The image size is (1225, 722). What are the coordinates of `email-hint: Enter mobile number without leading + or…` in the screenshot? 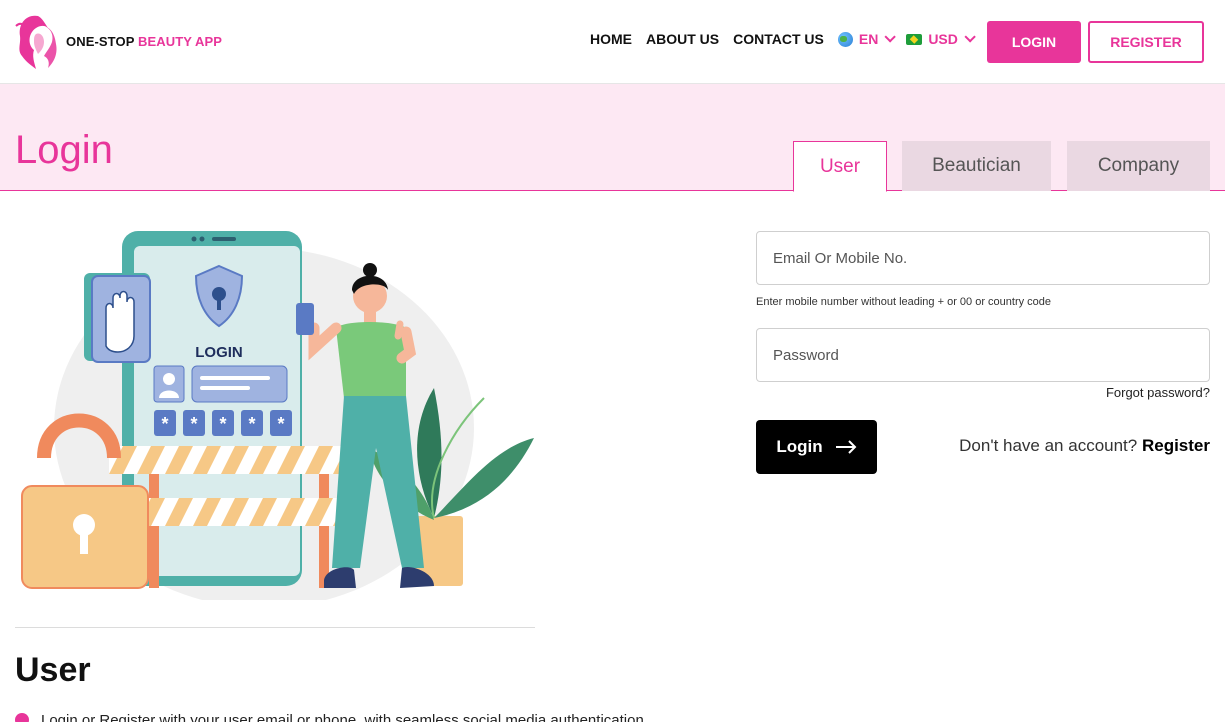 It's located at (904, 302).